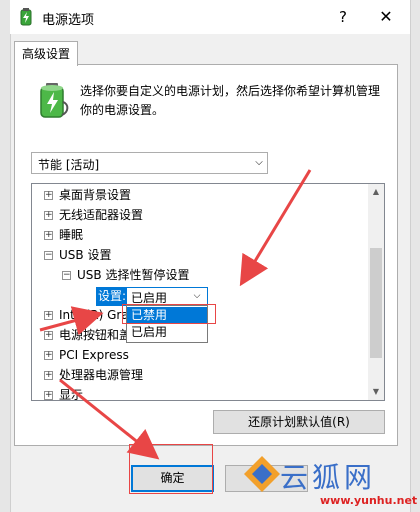 The height and width of the screenshot is (512, 420). I want to click on tree-item-label: 处理器电源管理, so click(101, 375).